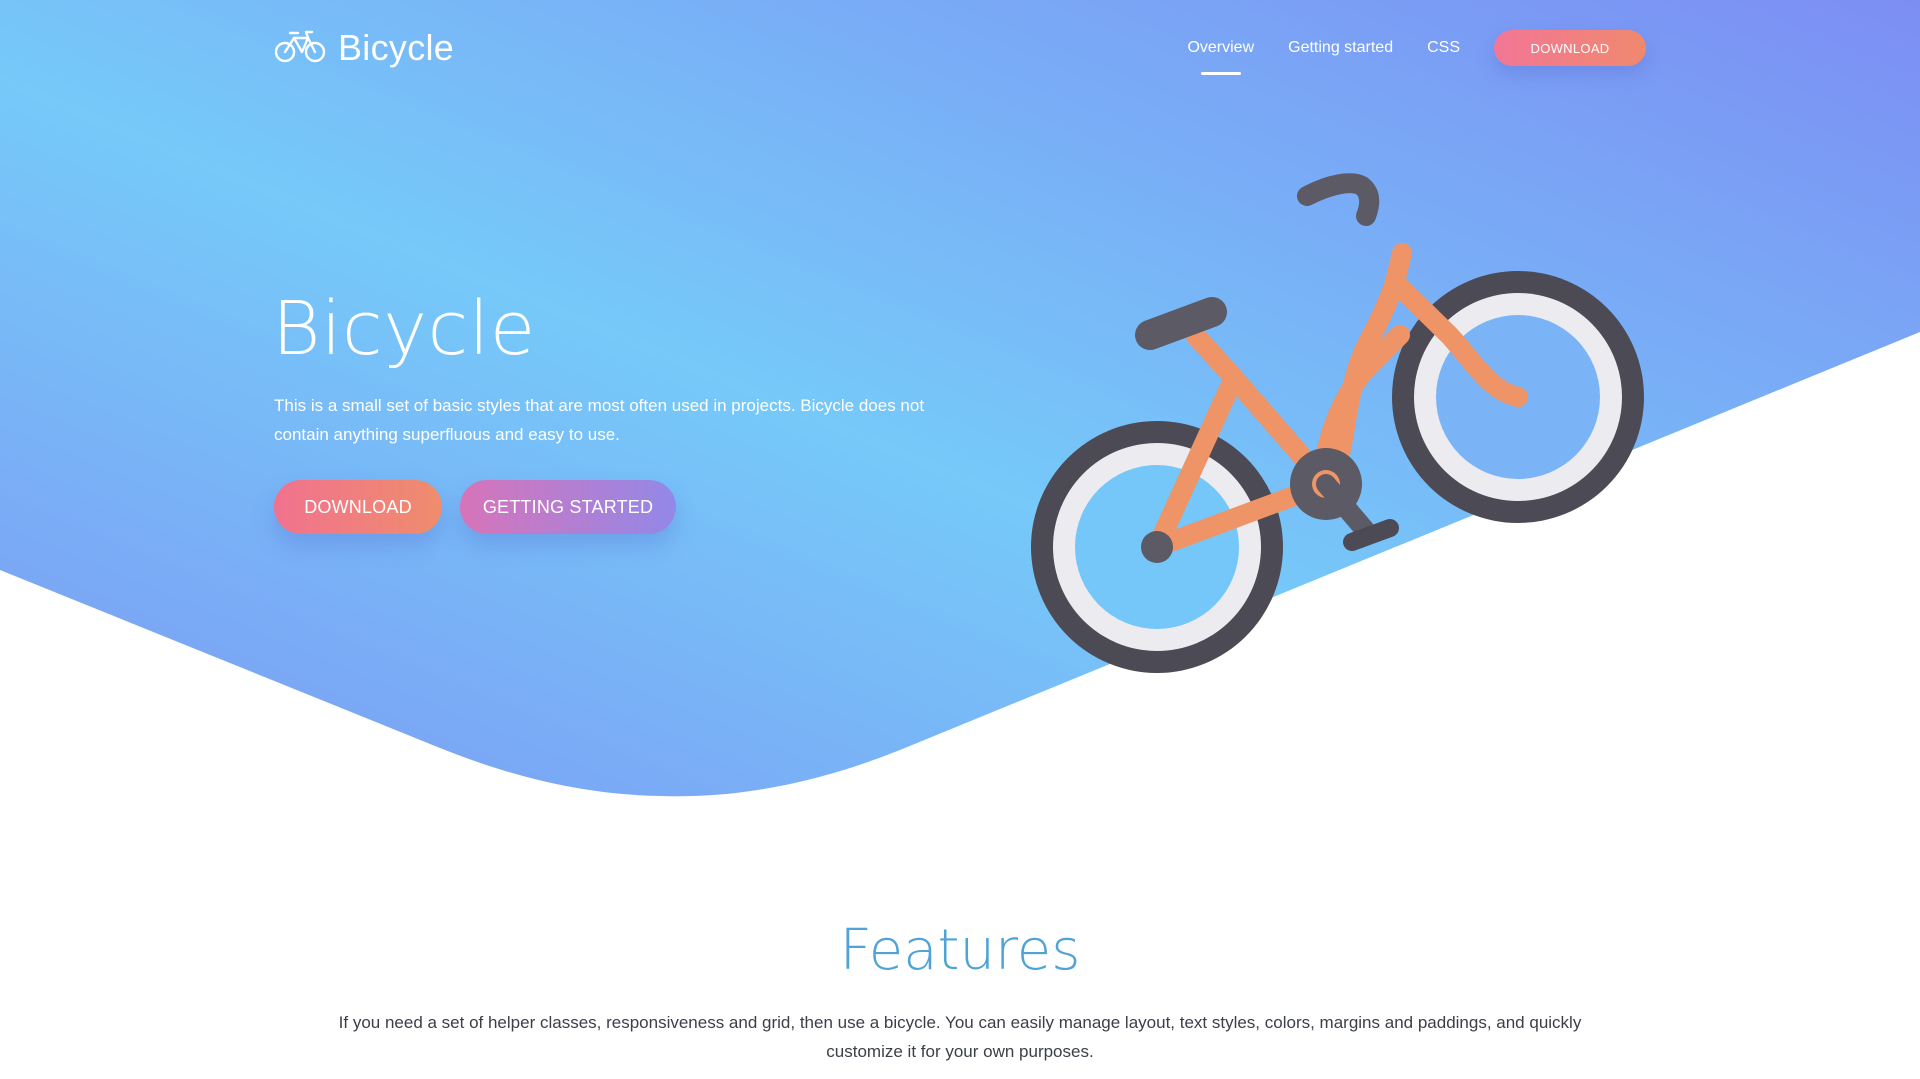  Describe the element at coordinates (1338, 199) in the screenshot. I see `bike-handlebar` at that location.